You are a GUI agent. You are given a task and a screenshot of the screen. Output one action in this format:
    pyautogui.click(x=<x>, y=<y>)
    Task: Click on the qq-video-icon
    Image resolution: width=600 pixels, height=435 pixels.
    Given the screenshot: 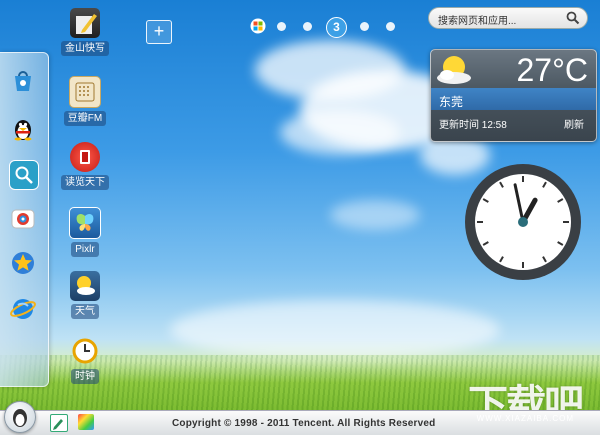 What is the action you would take?
    pyautogui.click(x=23, y=219)
    